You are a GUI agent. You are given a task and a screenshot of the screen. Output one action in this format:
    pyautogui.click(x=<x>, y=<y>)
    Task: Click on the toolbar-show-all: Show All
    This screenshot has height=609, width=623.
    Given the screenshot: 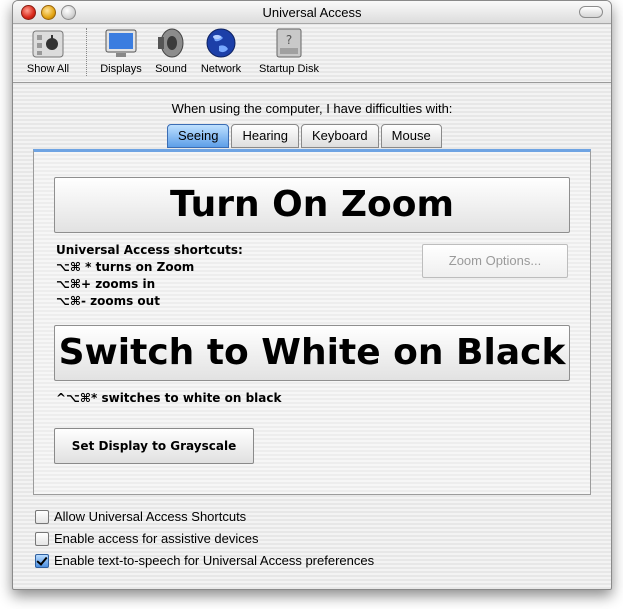 What is the action you would take?
    pyautogui.click(x=48, y=50)
    